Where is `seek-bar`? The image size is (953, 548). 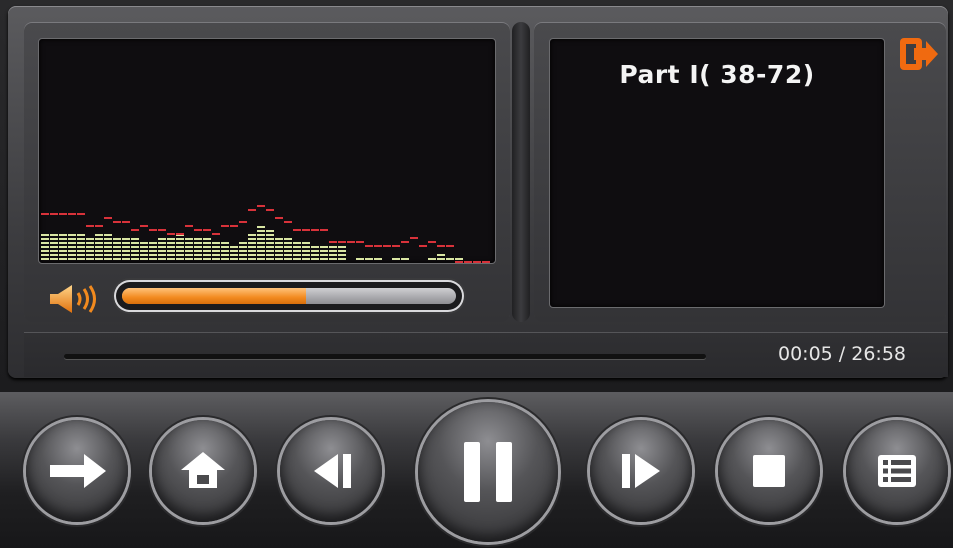
seek-bar is located at coordinates (385, 356).